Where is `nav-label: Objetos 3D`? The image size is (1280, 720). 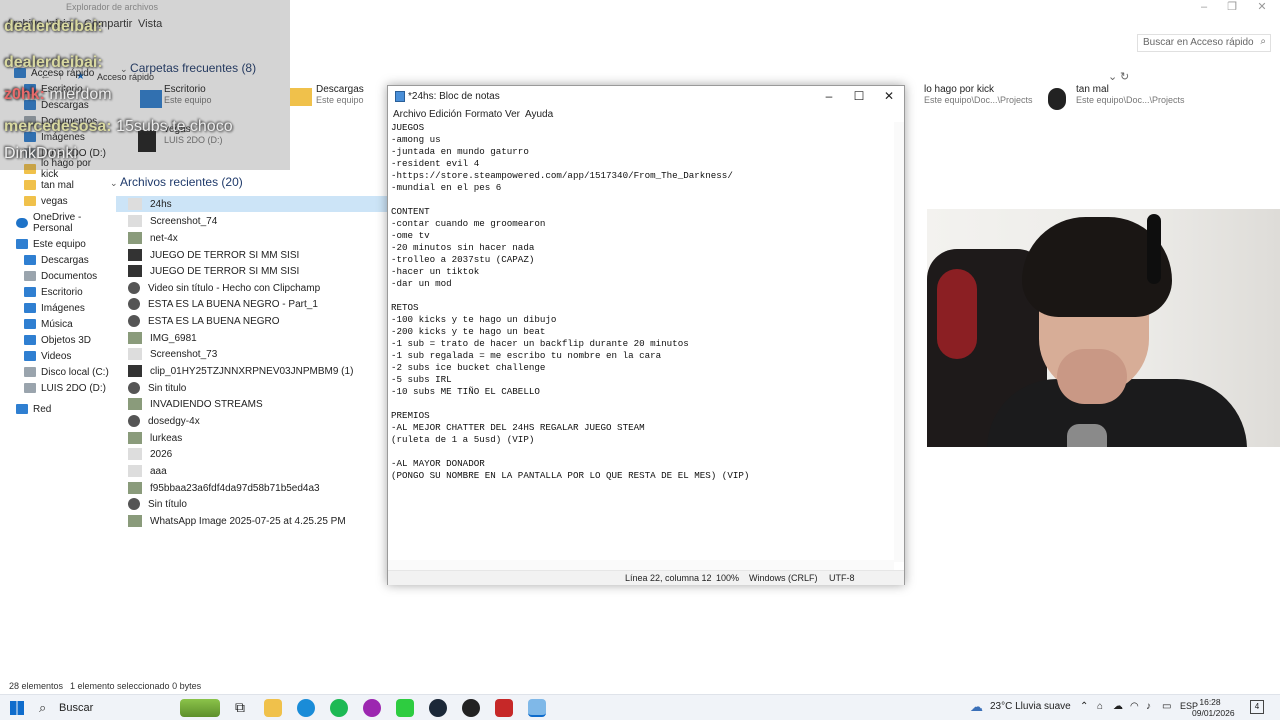
nav-label: Objetos 3D is located at coordinates (66, 340).